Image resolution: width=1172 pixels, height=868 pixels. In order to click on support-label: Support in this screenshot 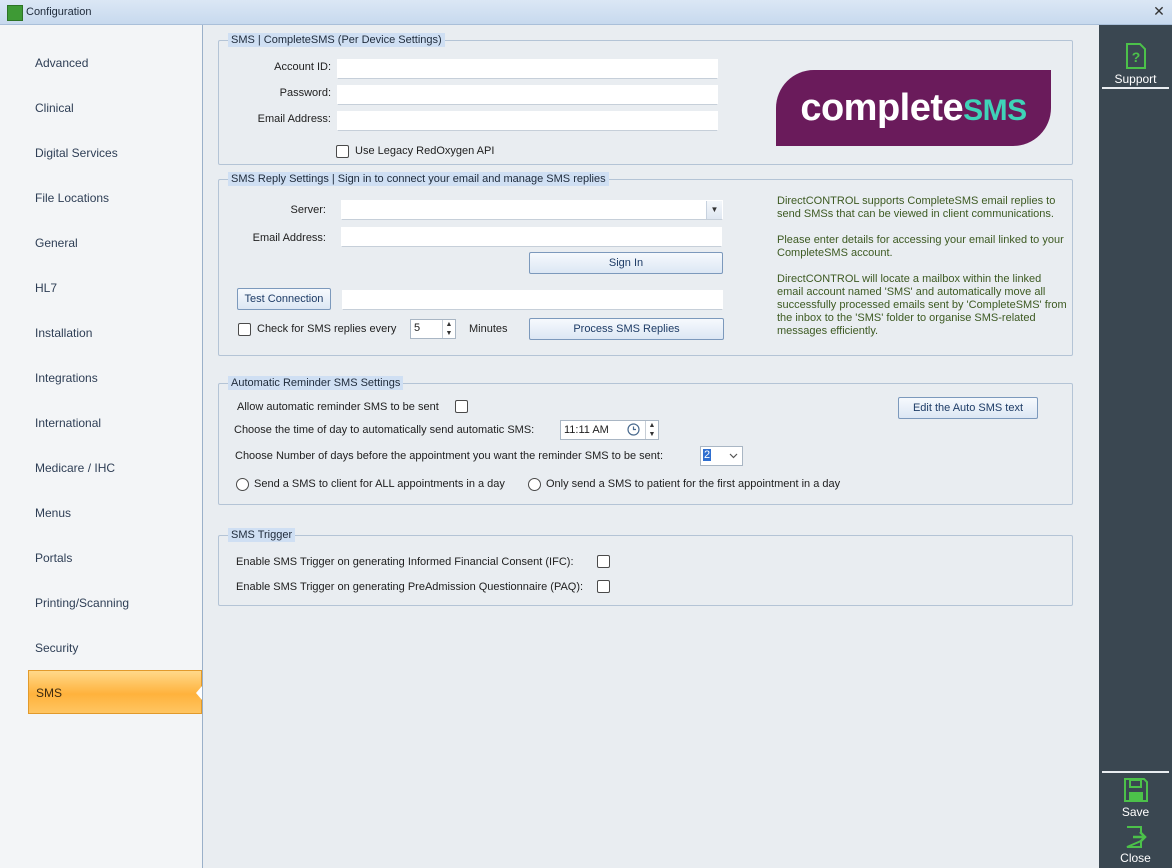, I will do `click(1135, 79)`.